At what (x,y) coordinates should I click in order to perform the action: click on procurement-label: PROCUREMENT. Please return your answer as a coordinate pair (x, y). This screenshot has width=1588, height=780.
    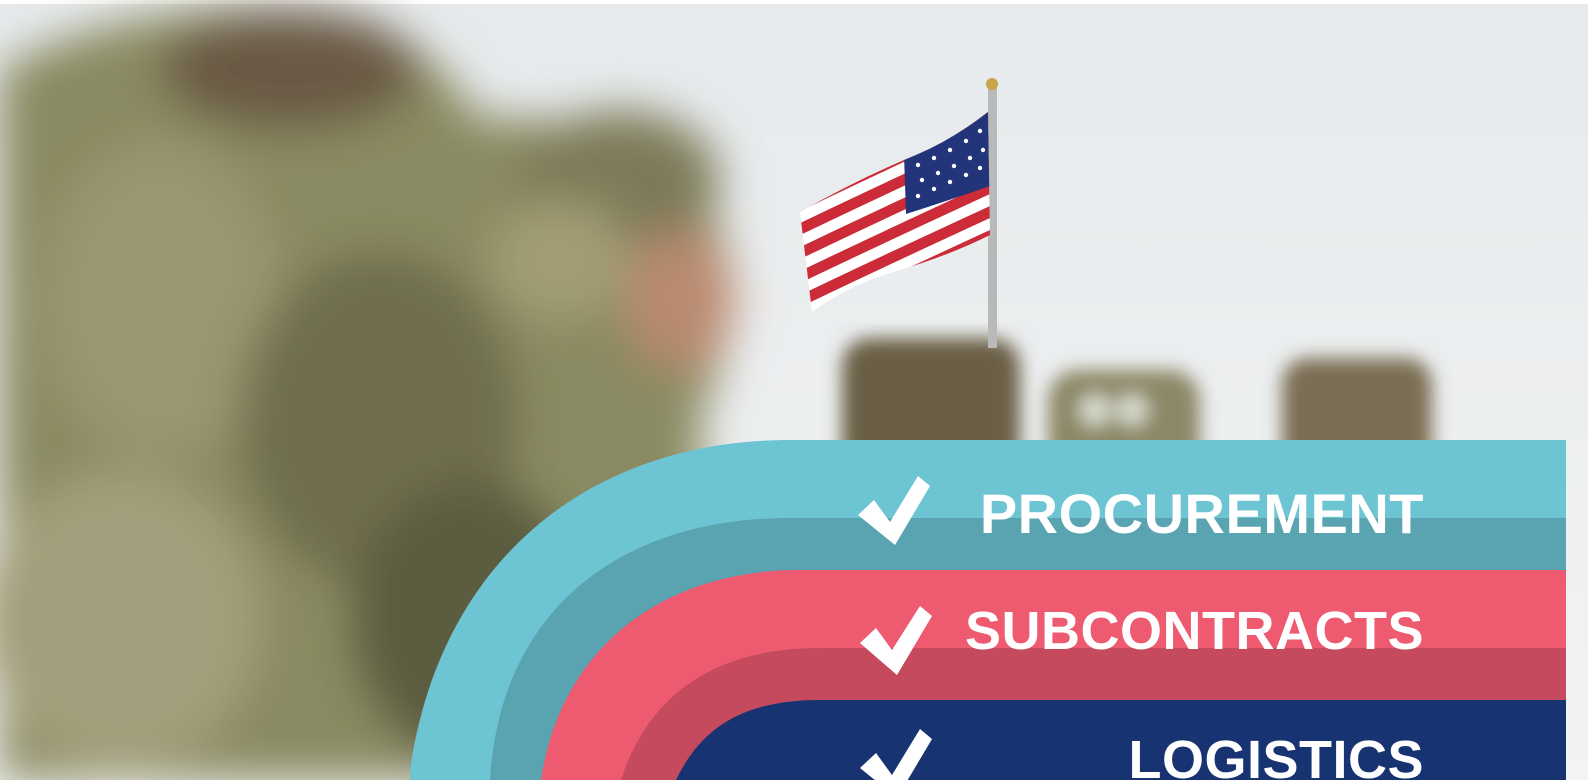
    Looking at the image, I should click on (1201, 513).